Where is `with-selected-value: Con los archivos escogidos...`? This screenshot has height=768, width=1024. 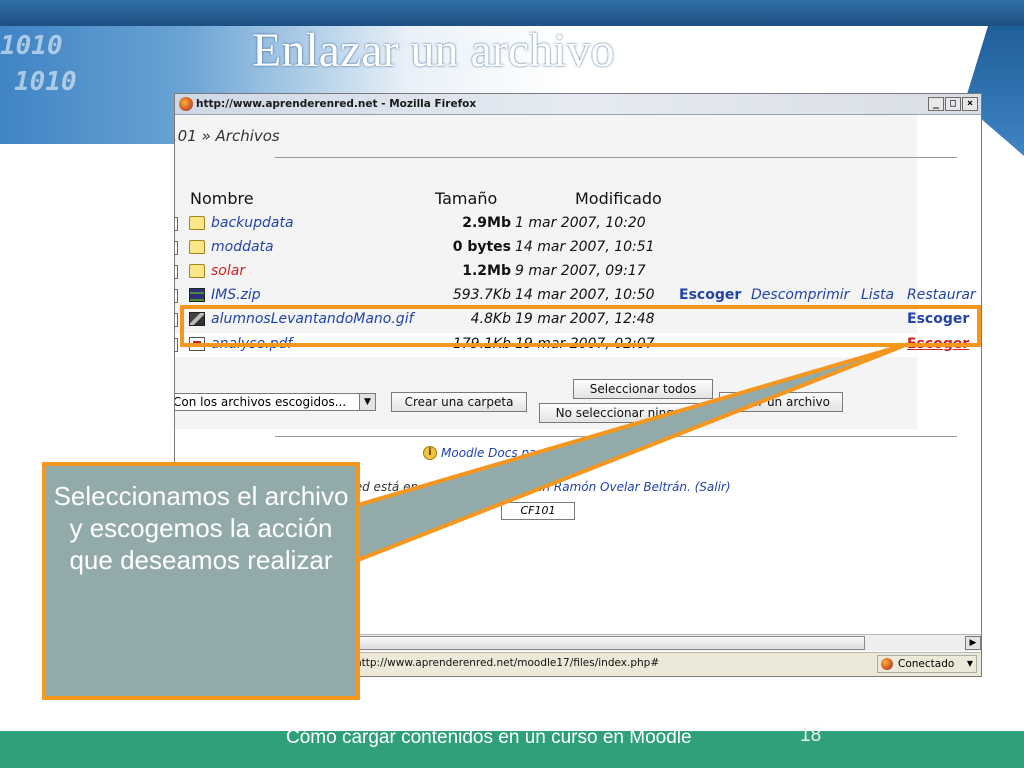 with-selected-value: Con los archivos escogidos... is located at coordinates (260, 402).